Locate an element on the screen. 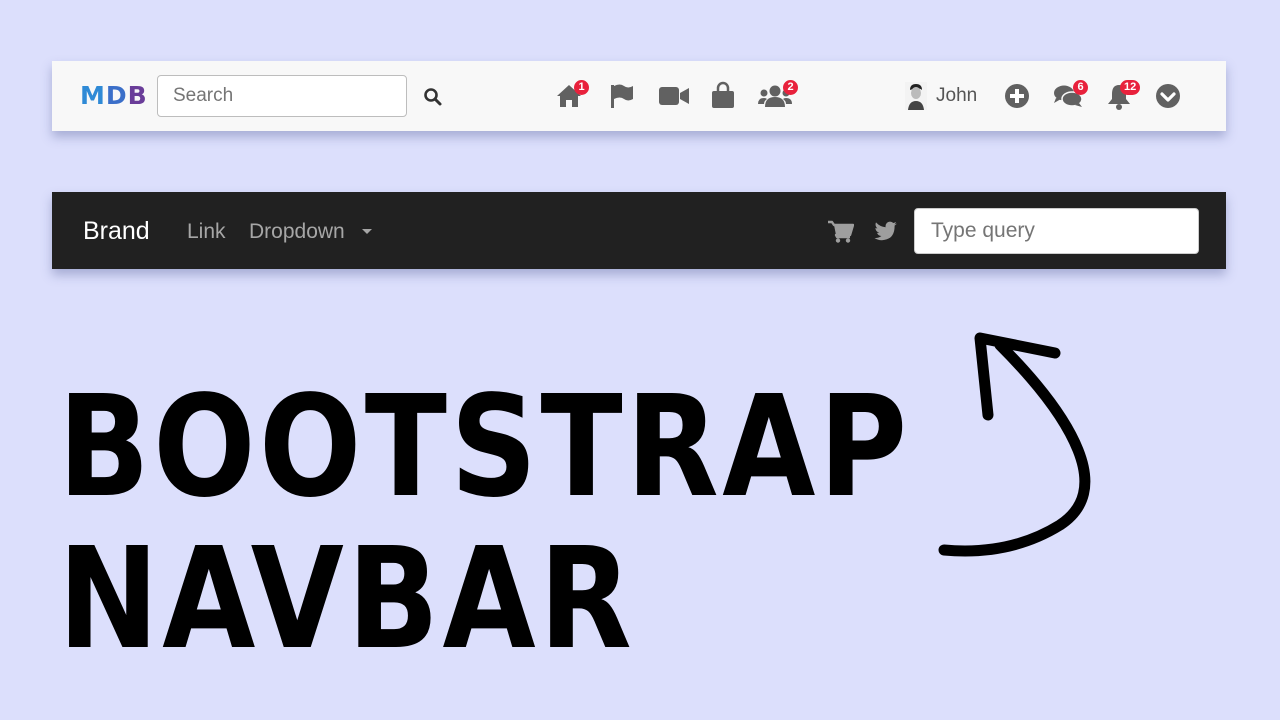 The height and width of the screenshot is (720, 1280). light-navbar: MDB 1 2 is located at coordinates (639, 96).